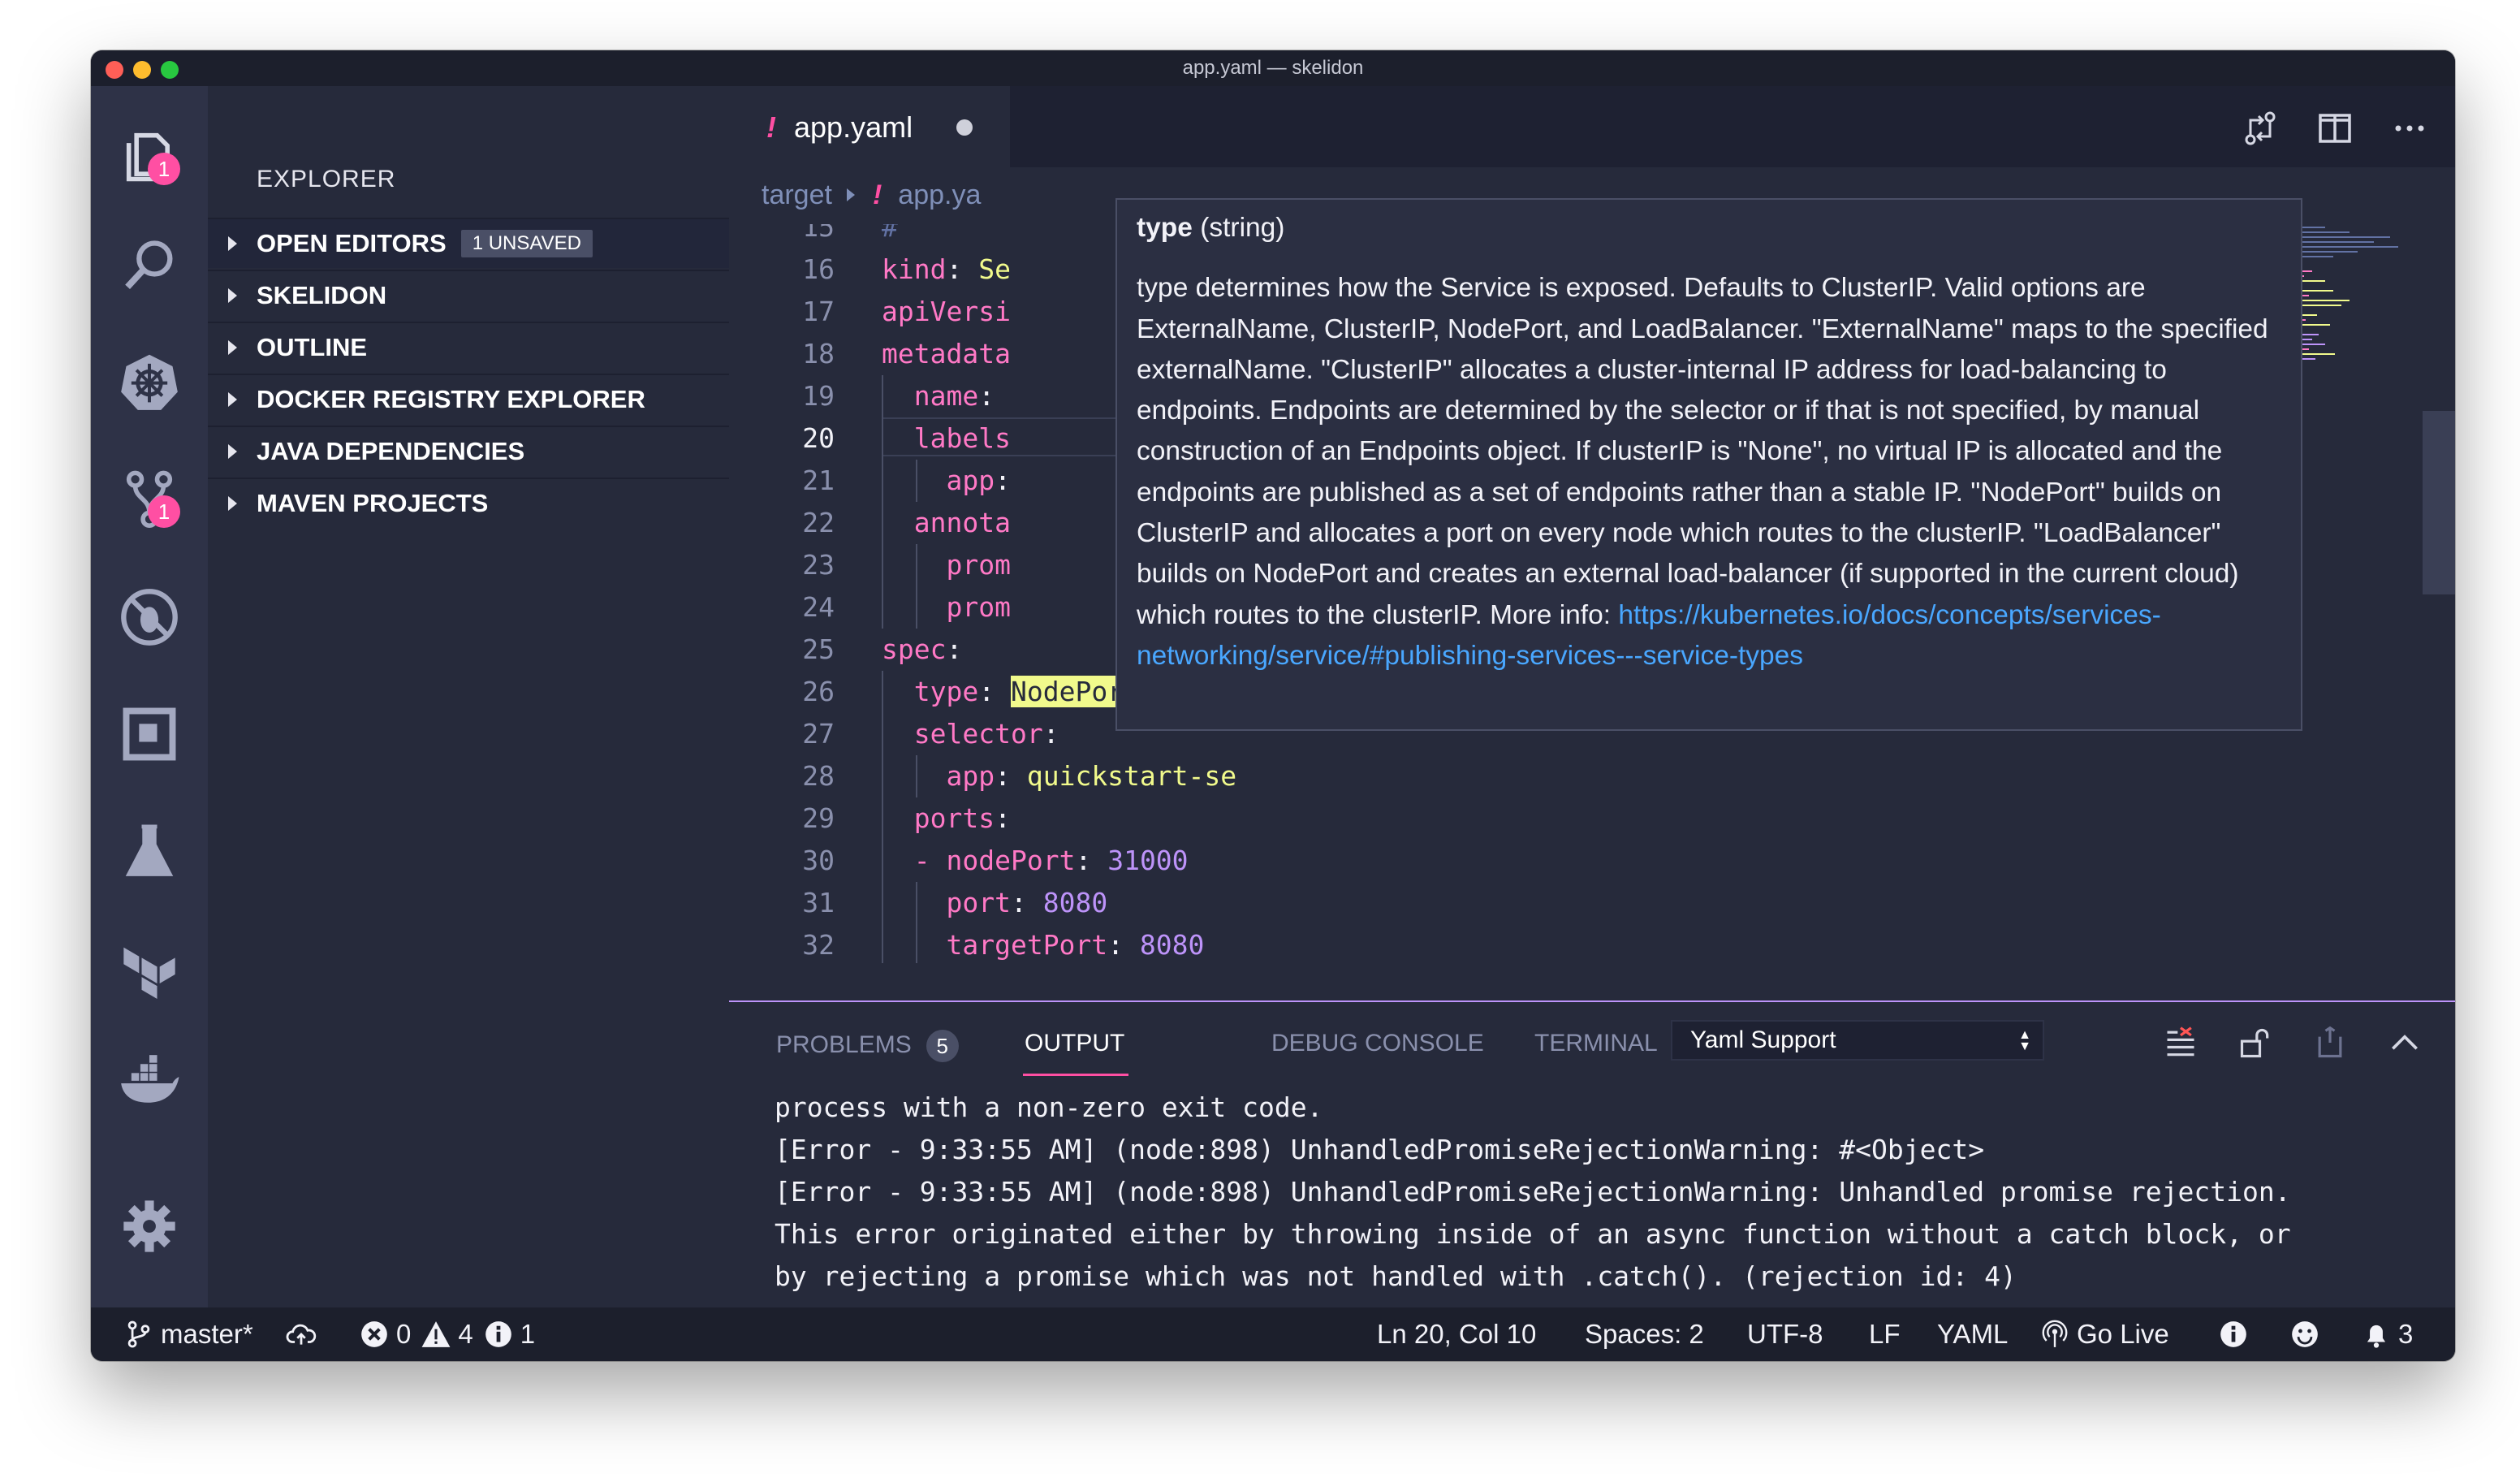 This screenshot has width=2520, height=1478. I want to click on info-icon, so click(498, 1334).